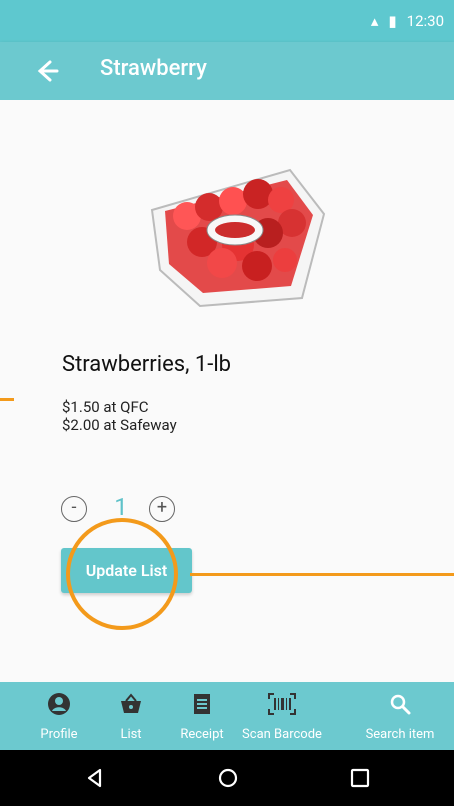 The height and width of the screenshot is (806, 454). Describe the element at coordinates (322, 574) in the screenshot. I see `annotation-pointer-line` at that location.